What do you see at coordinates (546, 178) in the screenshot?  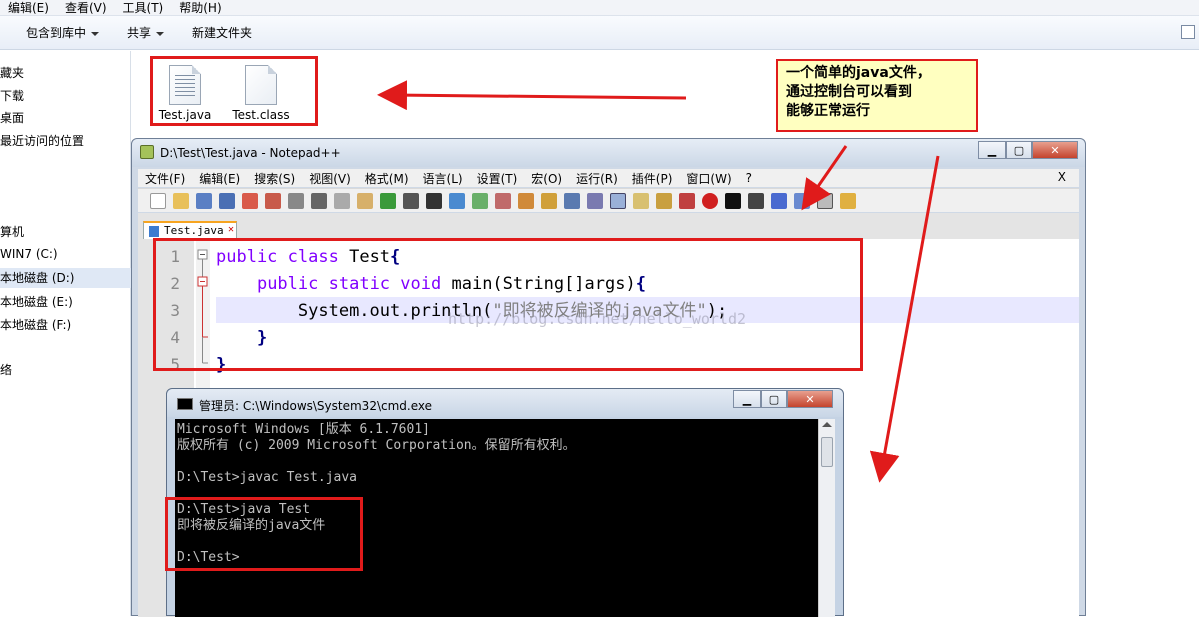 I see `menu-macro: 宏(O)` at bounding box center [546, 178].